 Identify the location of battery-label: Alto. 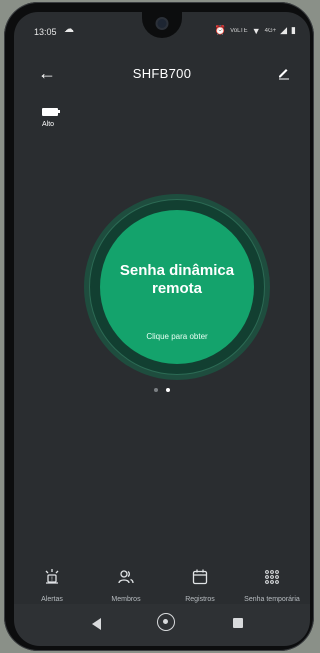
(48, 124).